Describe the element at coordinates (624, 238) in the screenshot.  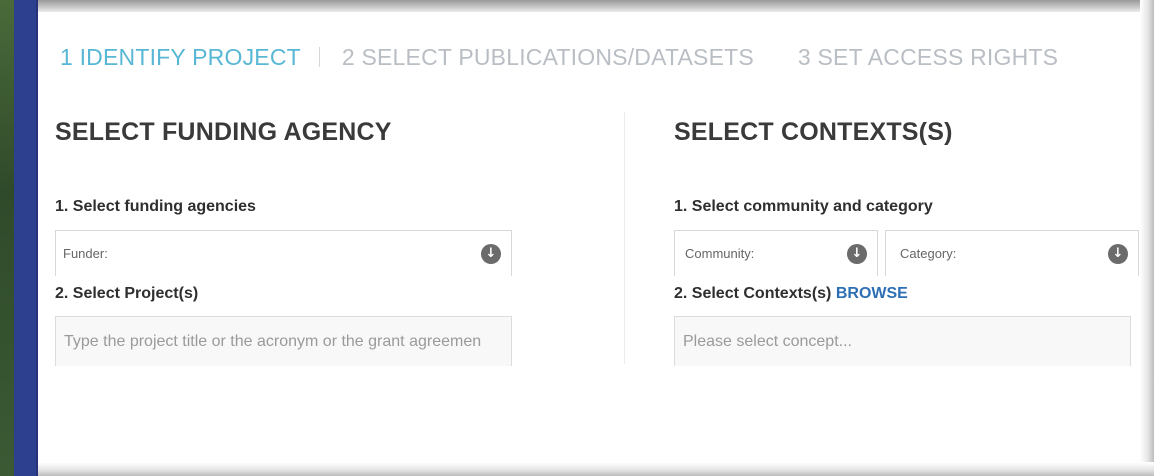
I see `column-divider` at that location.